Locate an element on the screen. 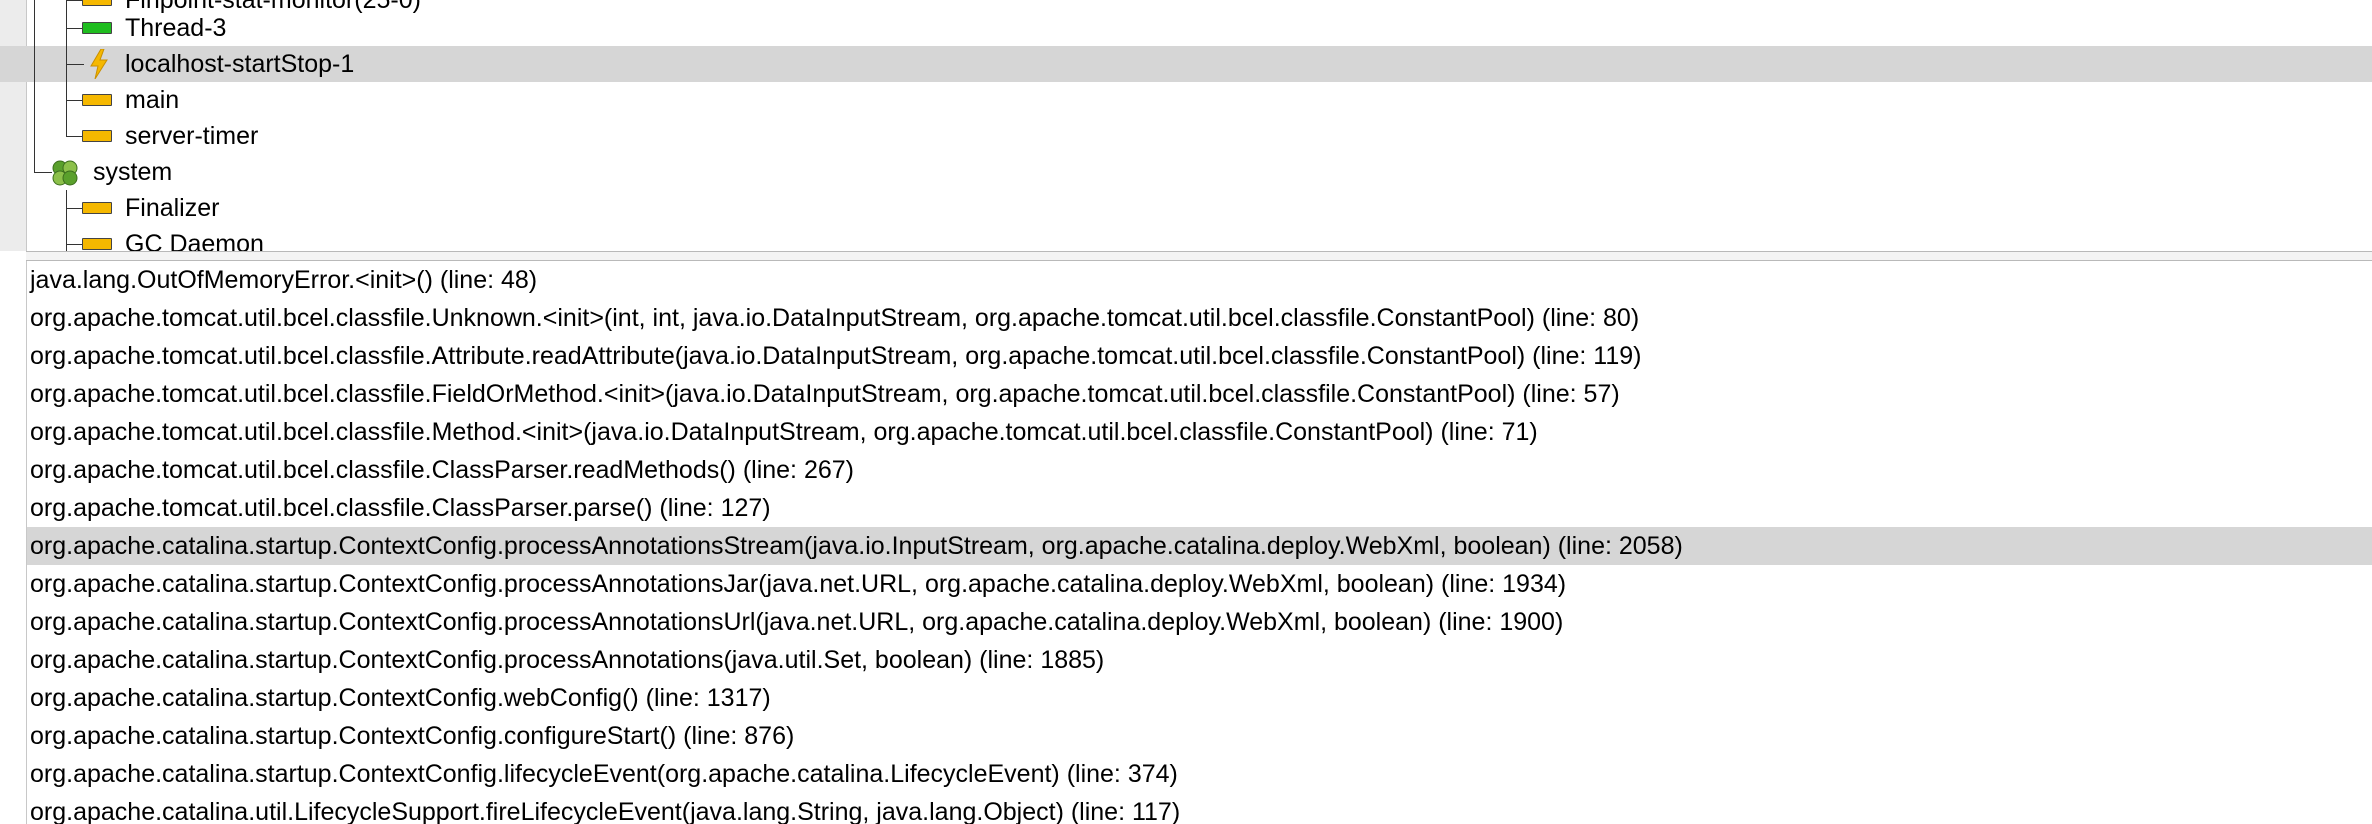 The image size is (2372, 824). lightning-icon is located at coordinates (99, 64).